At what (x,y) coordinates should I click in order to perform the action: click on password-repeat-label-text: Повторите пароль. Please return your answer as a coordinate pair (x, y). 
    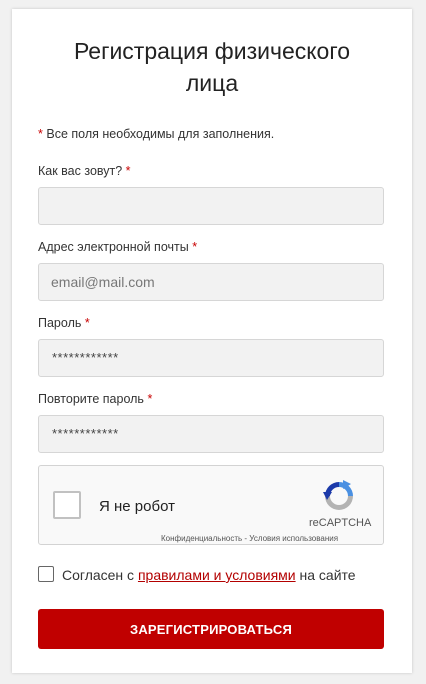
    Looking at the image, I should click on (91, 399).